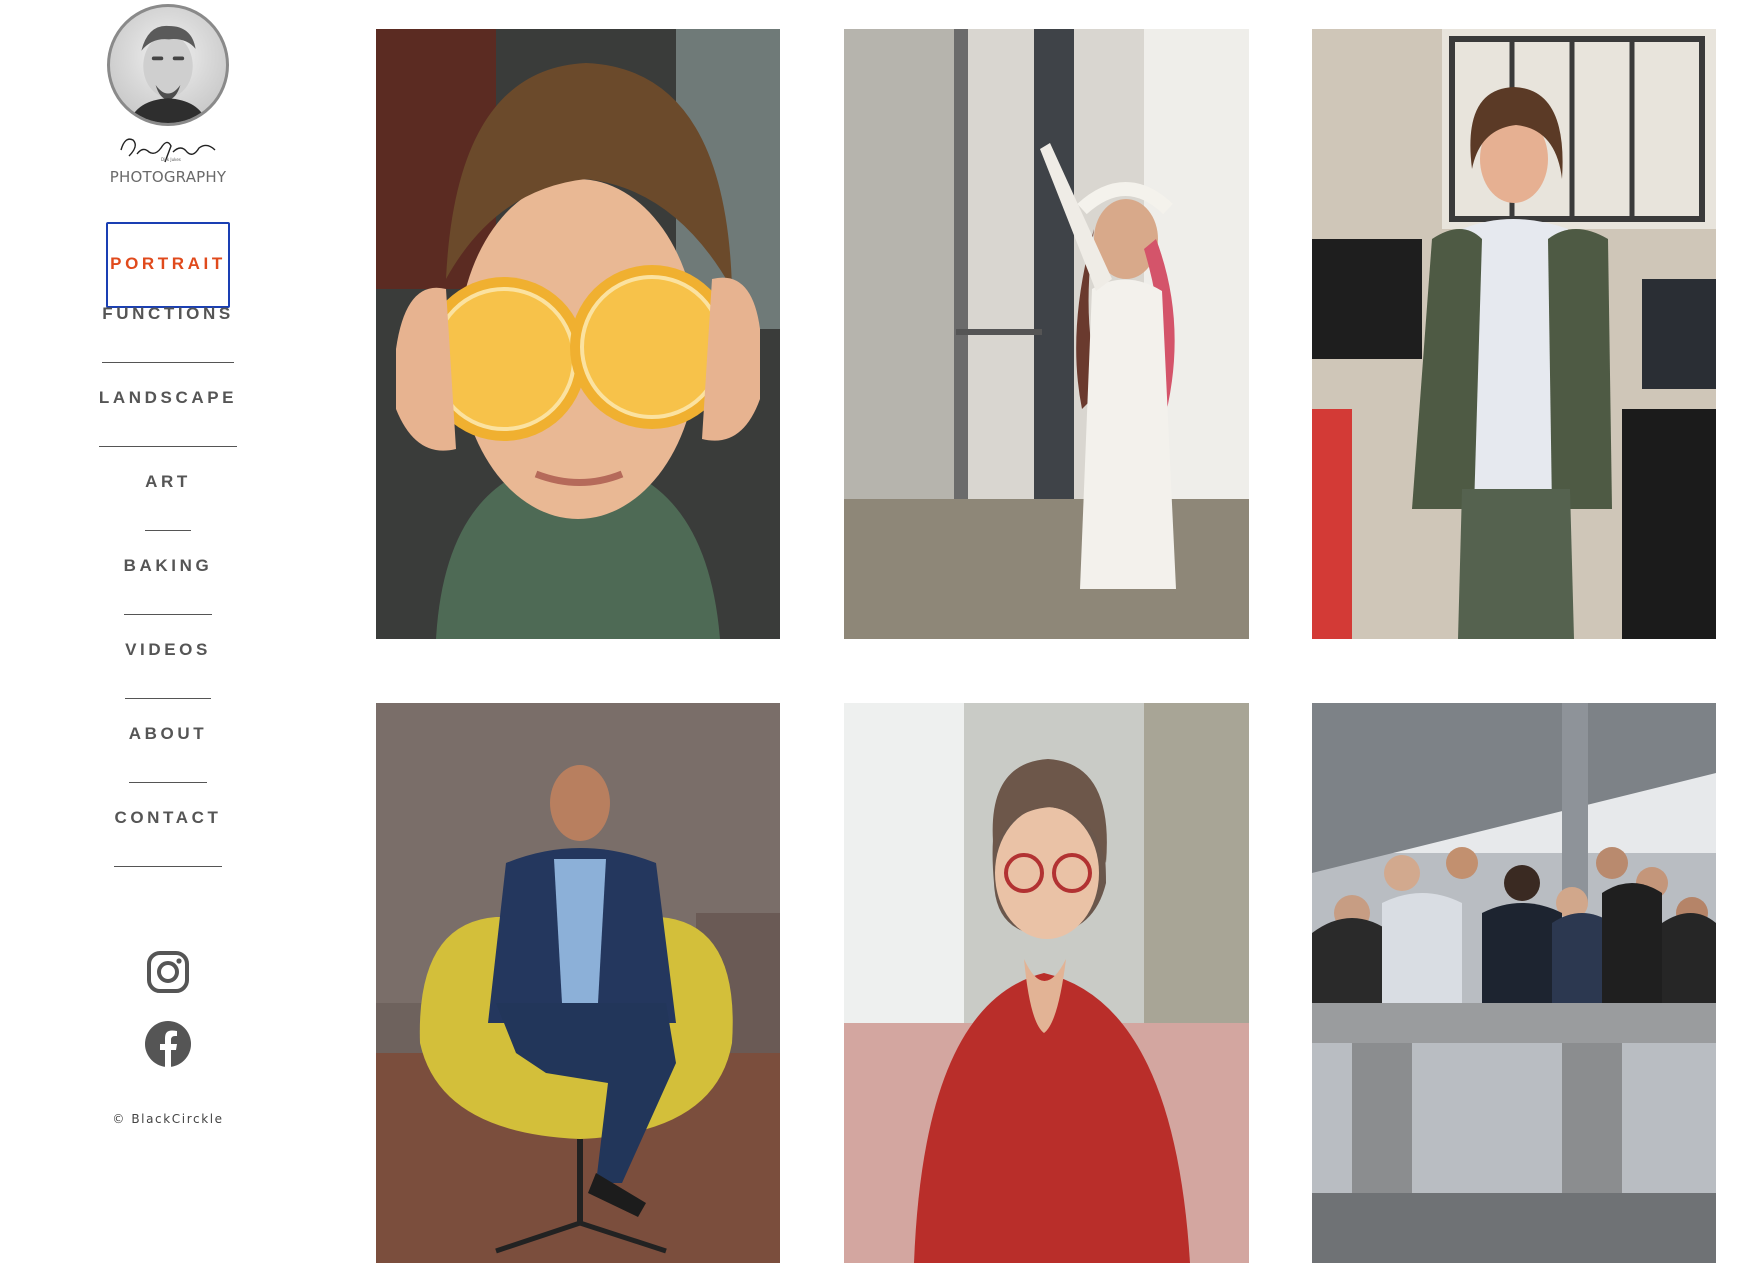  I want to click on nav-item-label: FUNCTIONS, so click(168, 333).